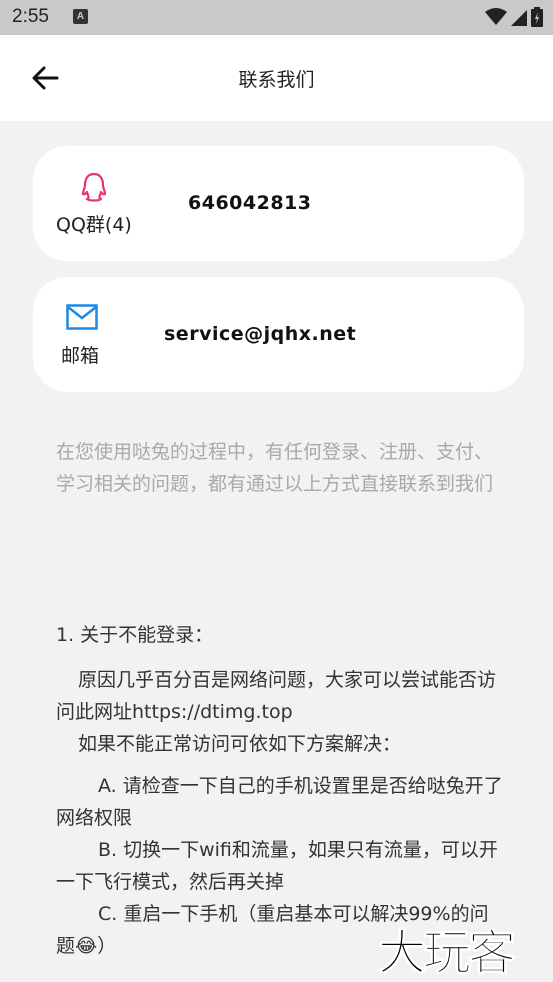 This screenshot has height=982, width=553. What do you see at coordinates (537, 17) in the screenshot?
I see `battery-icon` at bounding box center [537, 17].